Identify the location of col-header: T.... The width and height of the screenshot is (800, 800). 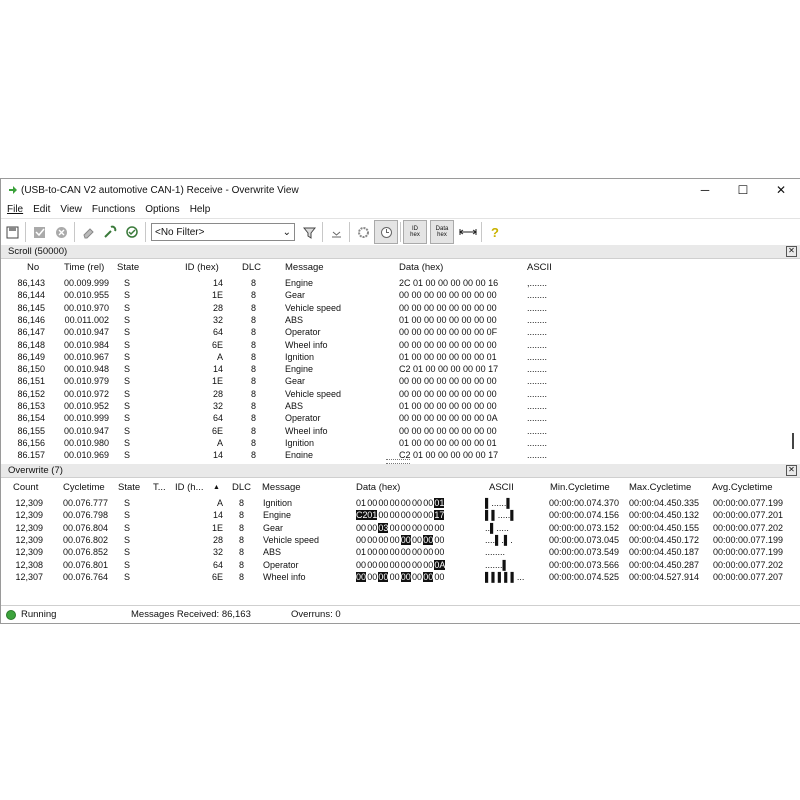
(159, 487).